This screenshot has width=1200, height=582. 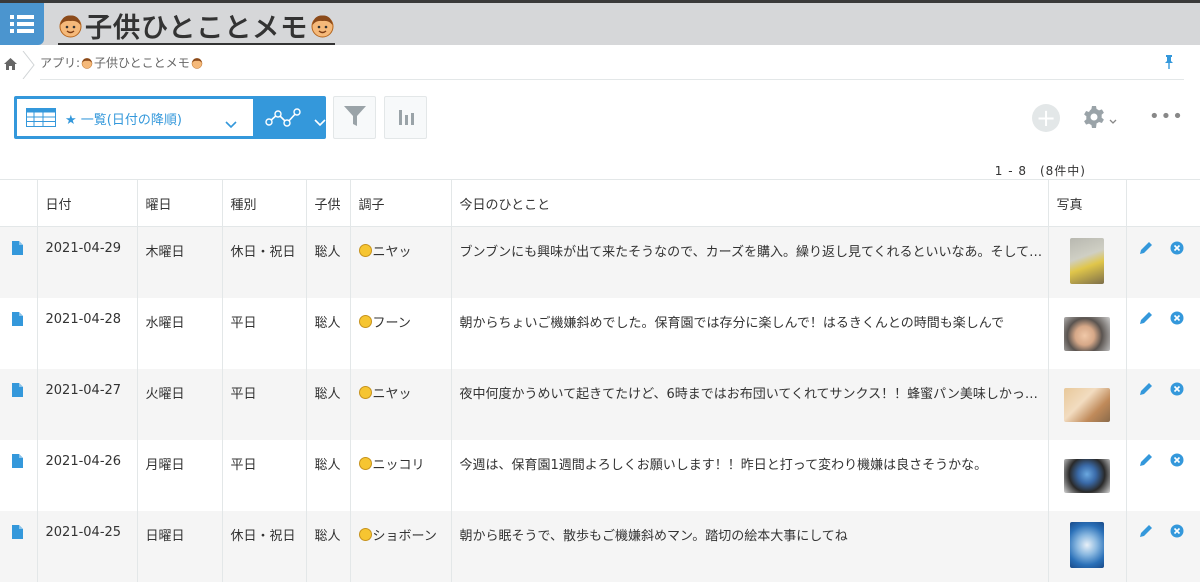 What do you see at coordinates (401, 203) in the screenshot?
I see `header-mood: 調子` at bounding box center [401, 203].